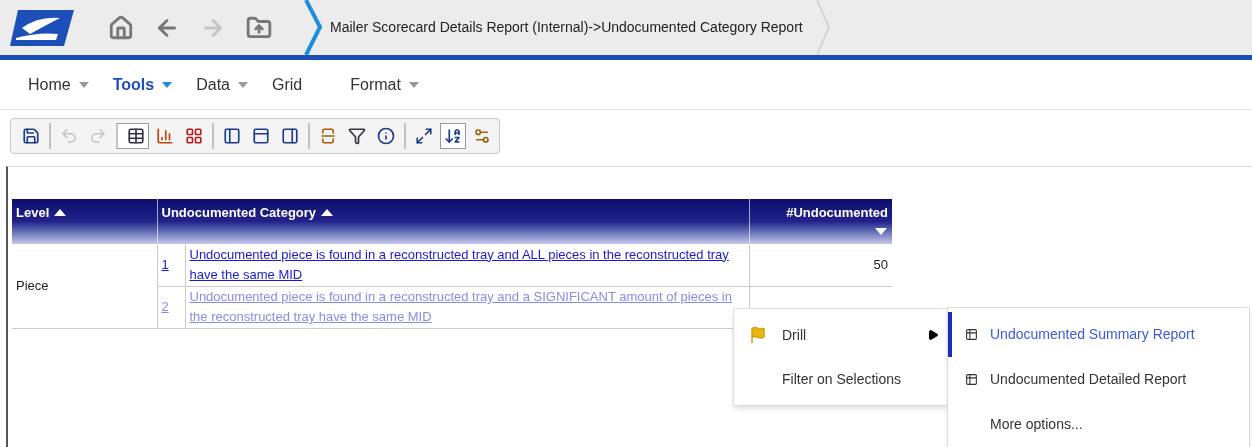 Image resolution: width=1252 pixels, height=447 pixels. What do you see at coordinates (840, 379) in the screenshot?
I see `menu-item: Filter on Selections` at bounding box center [840, 379].